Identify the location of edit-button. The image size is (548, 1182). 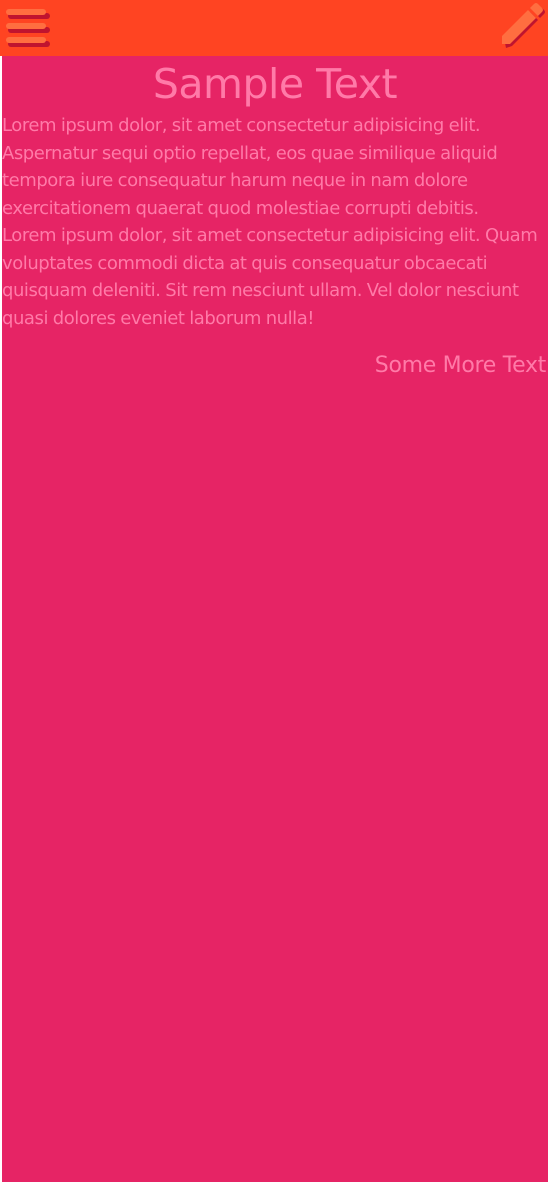
(520, 28).